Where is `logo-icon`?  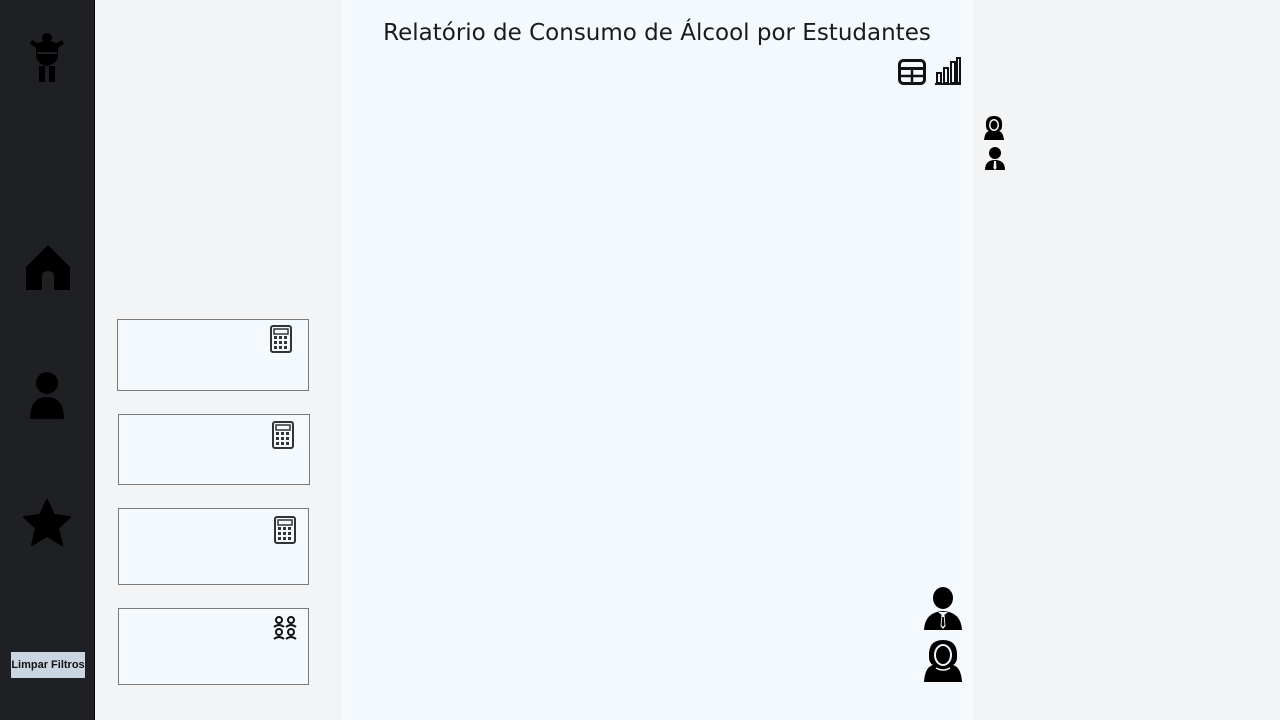 logo-icon is located at coordinates (48, 57).